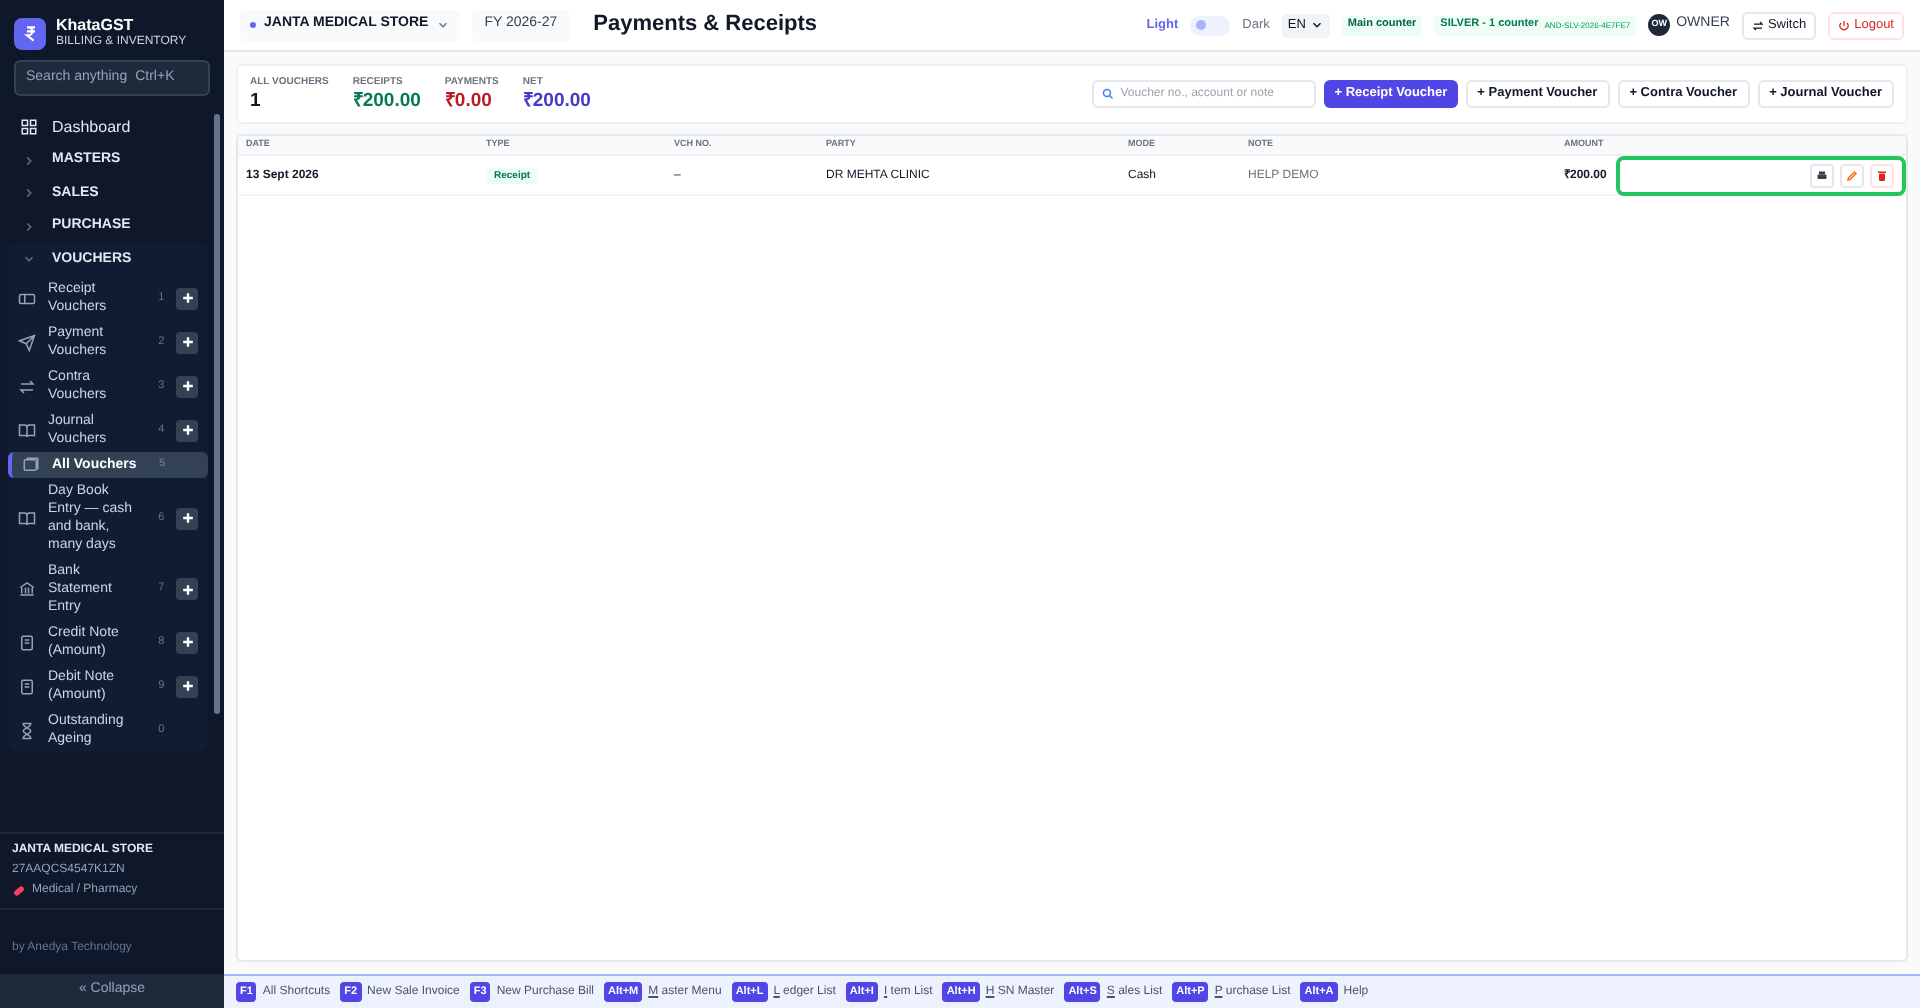  I want to click on page-title: Payments & Receipts, so click(705, 25).